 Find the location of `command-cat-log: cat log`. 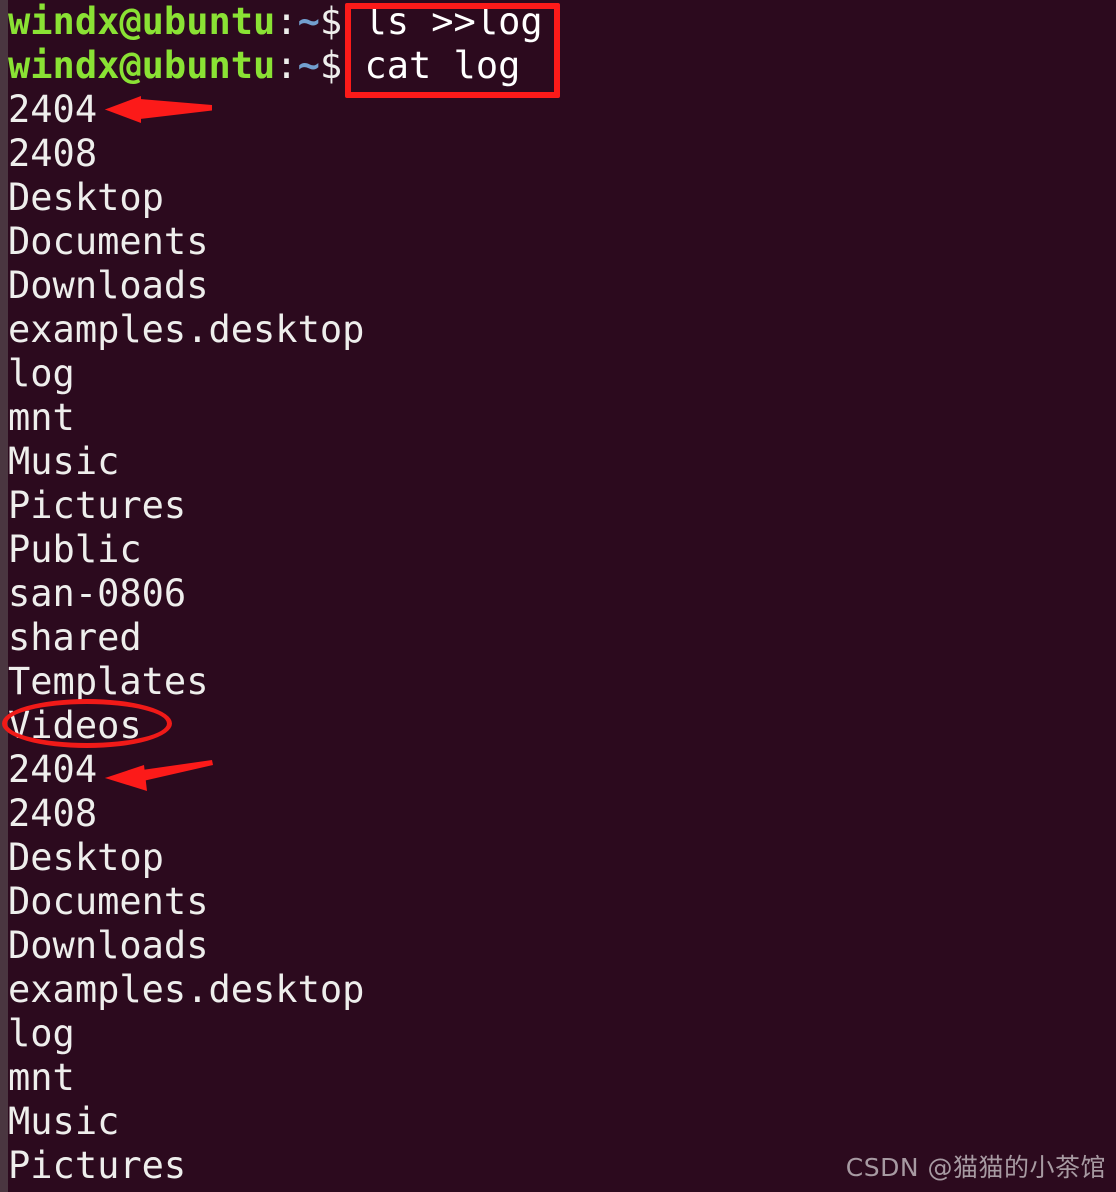

command-cat-log: cat log is located at coordinates (442, 65).